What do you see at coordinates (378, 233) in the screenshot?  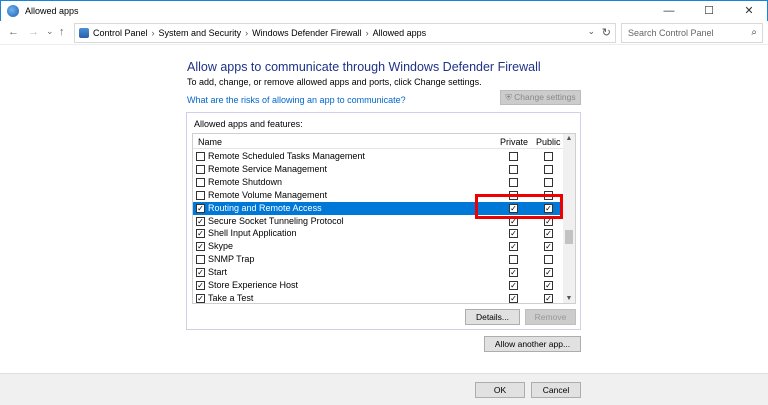 I see `table-row: ✓ Shell Input Application ✓ ✓` at bounding box center [378, 233].